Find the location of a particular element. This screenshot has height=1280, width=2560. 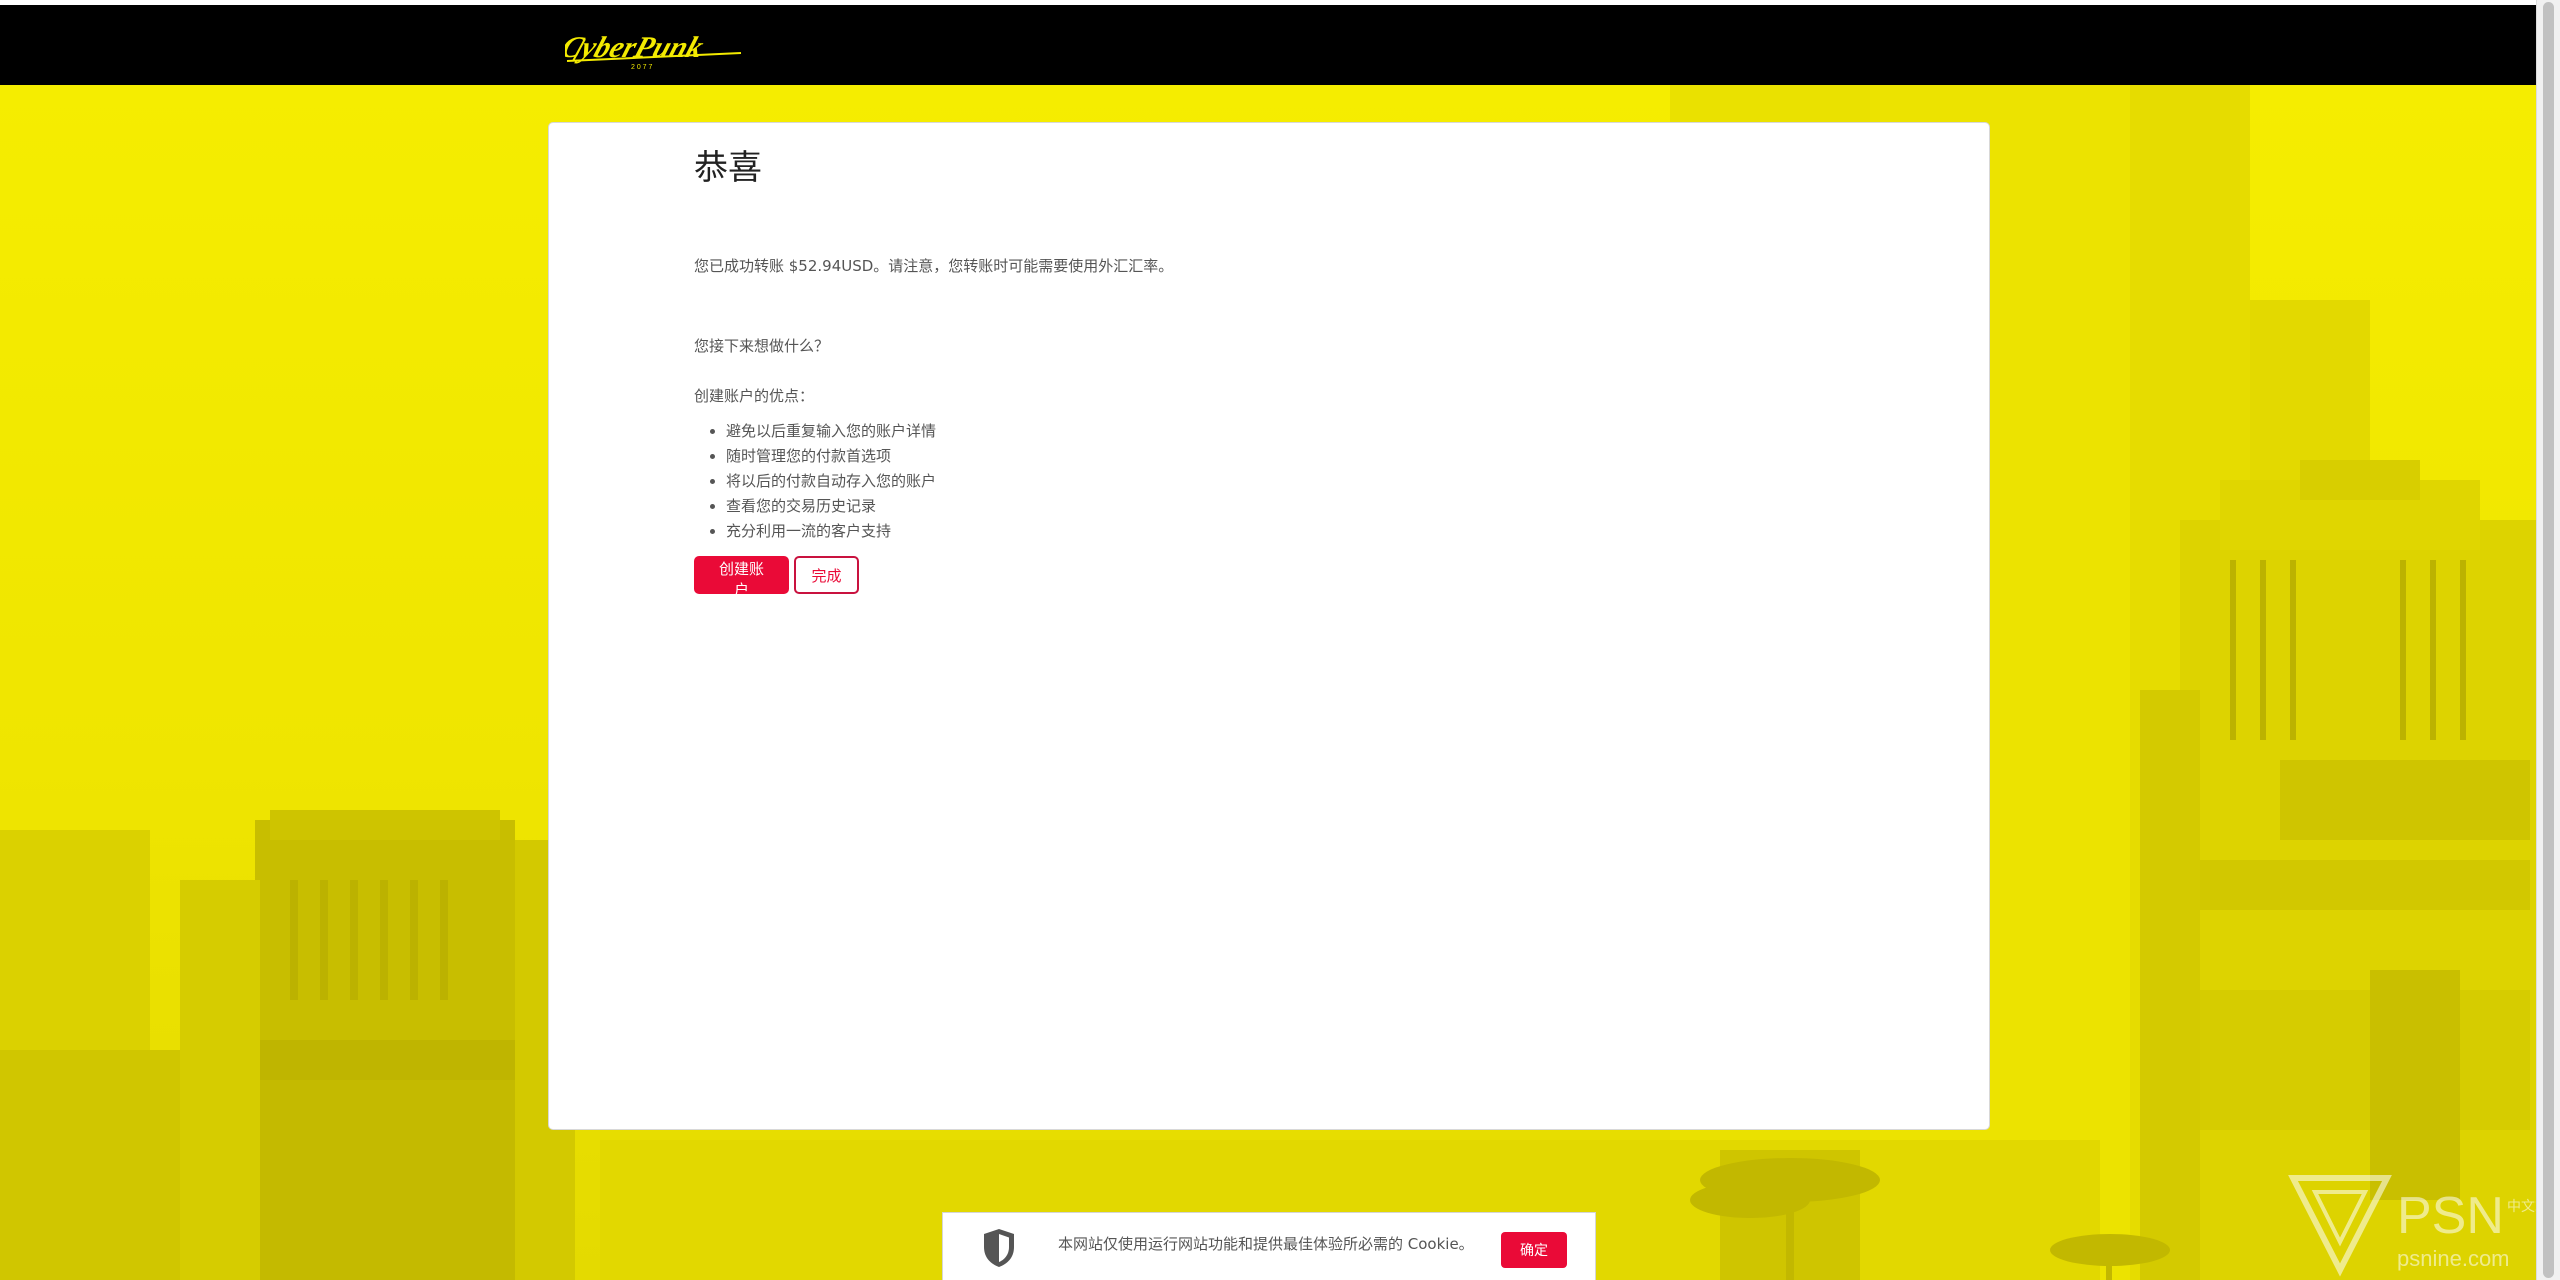

cyberpunk-logo: CyberPunk 2 0 7 7 is located at coordinates (657, 49).